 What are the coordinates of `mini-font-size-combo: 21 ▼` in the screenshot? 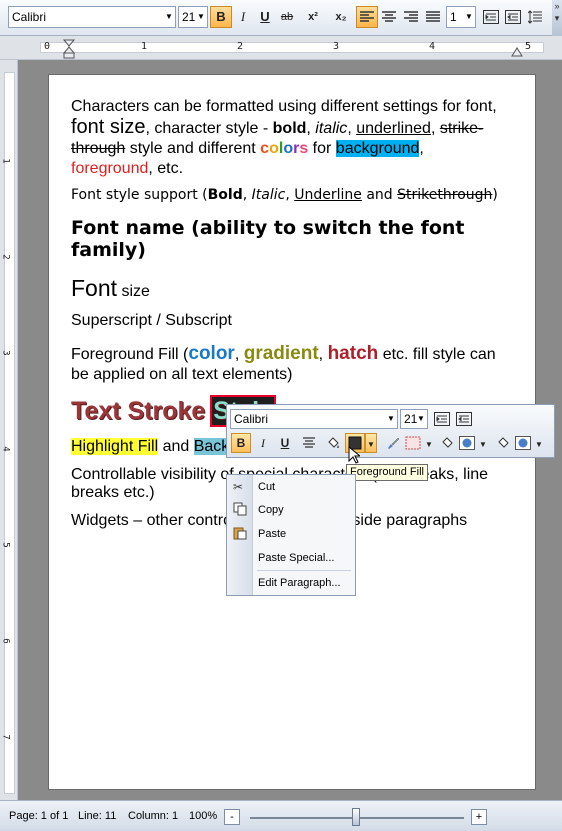 It's located at (414, 419).